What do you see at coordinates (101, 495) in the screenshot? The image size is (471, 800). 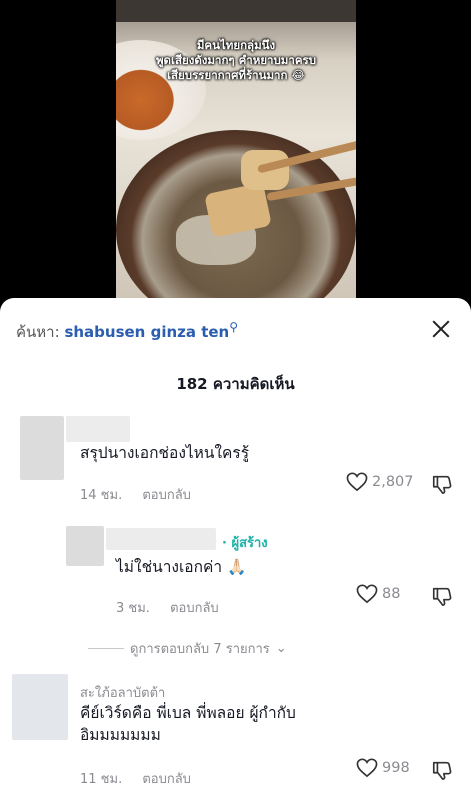 I see `comment-time: 14 ชม.` at bounding box center [101, 495].